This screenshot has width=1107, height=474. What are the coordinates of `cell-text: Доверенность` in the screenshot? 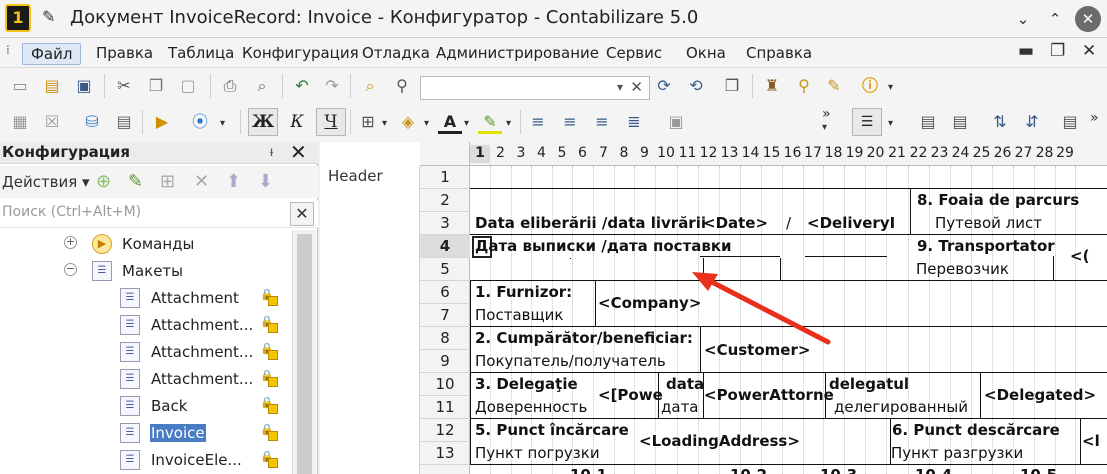 It's located at (531, 407).